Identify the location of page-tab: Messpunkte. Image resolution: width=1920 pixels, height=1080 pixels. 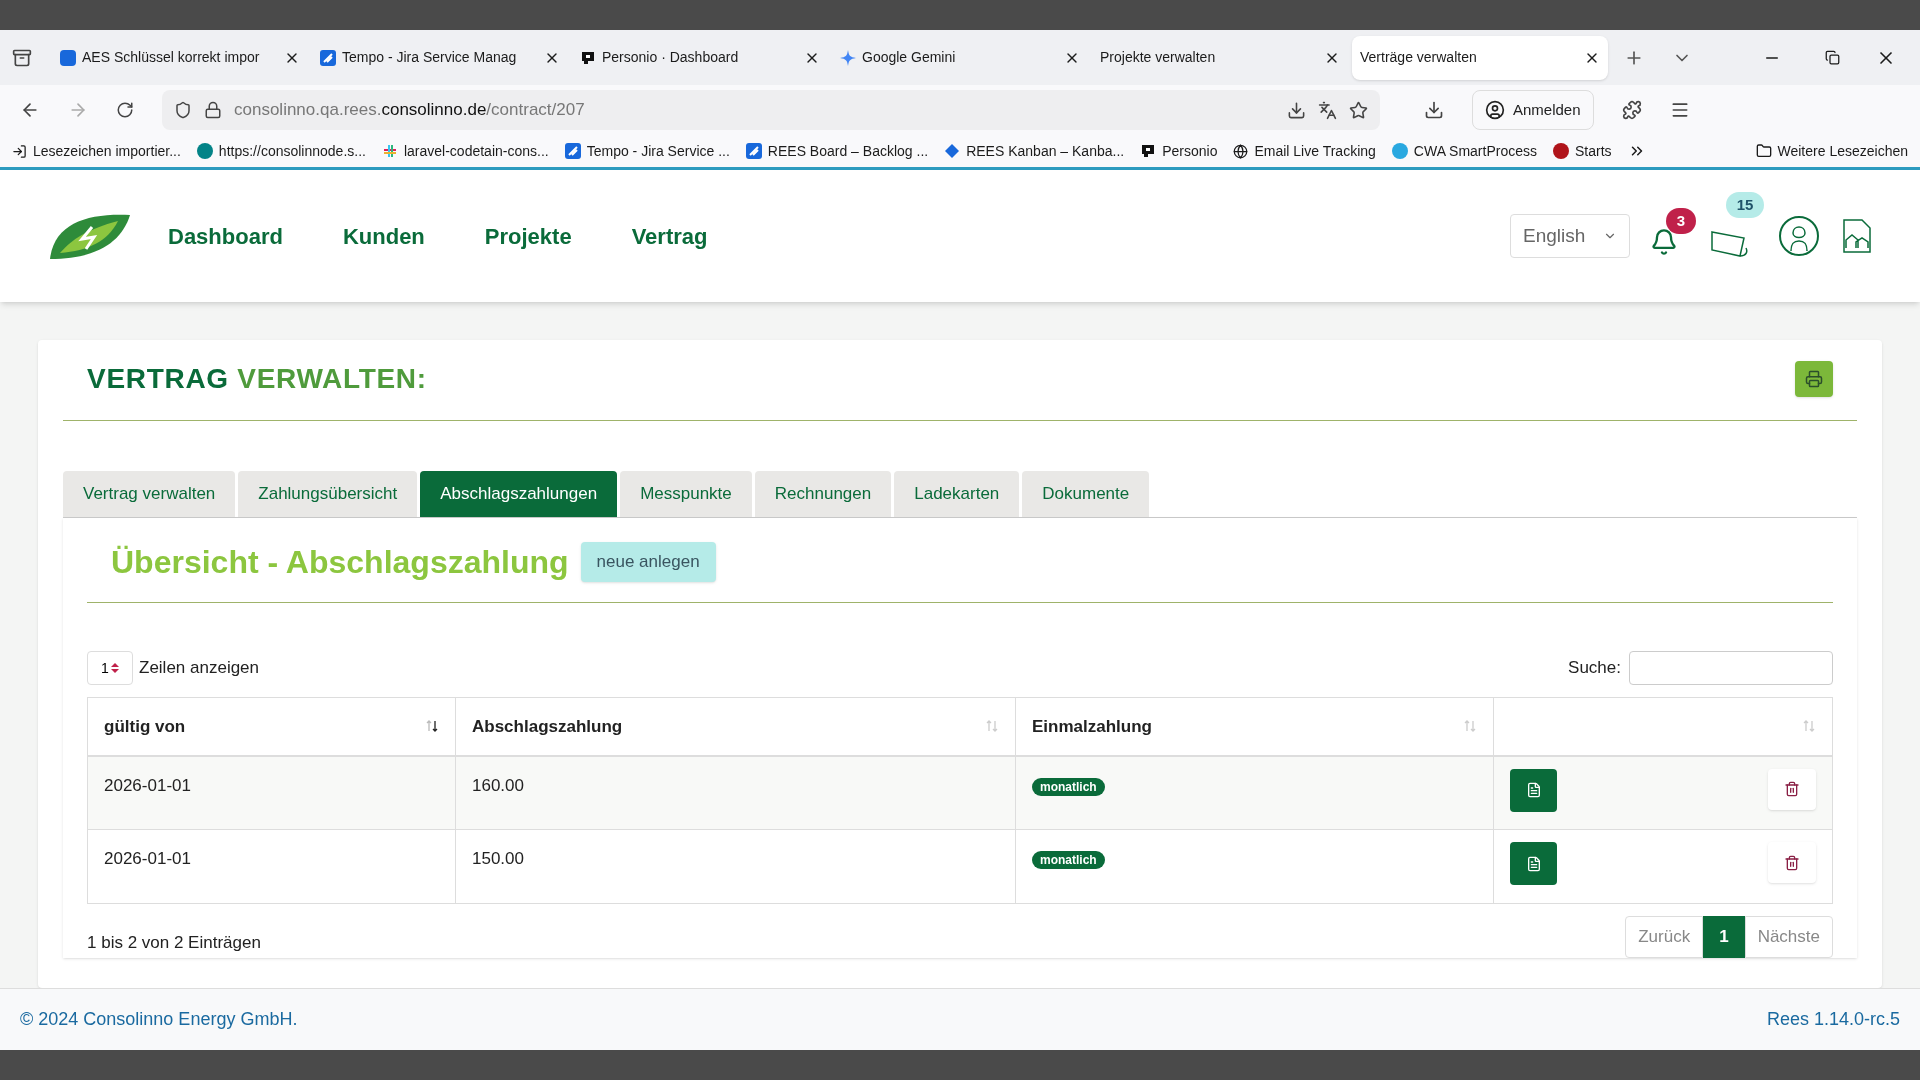
(686, 494).